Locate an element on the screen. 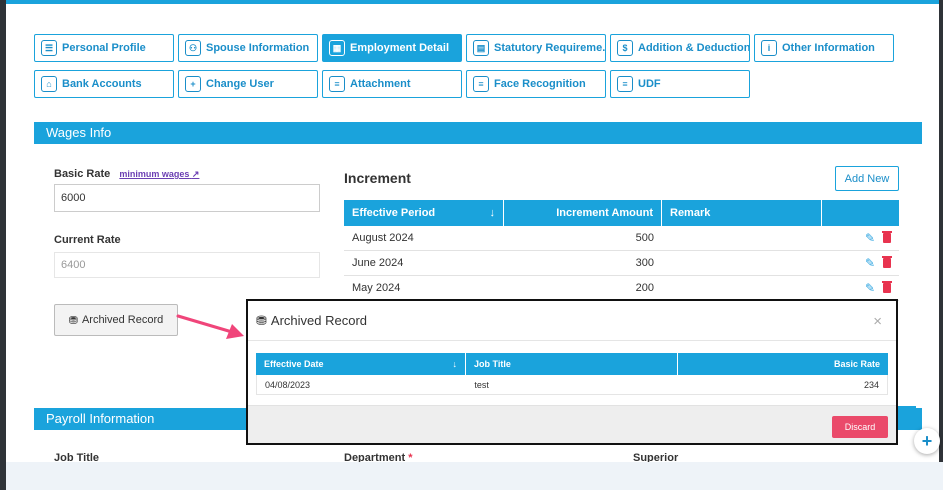 The width and height of the screenshot is (943, 490). annotation-arrow-icon is located at coordinates (210, 326).